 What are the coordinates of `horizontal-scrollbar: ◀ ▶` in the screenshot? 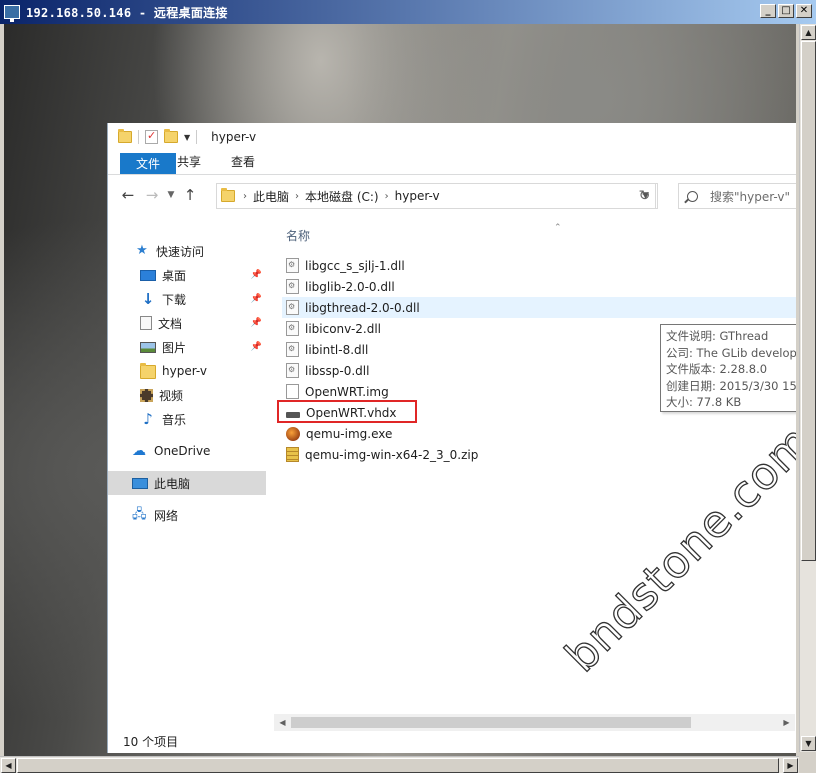 It's located at (534, 722).